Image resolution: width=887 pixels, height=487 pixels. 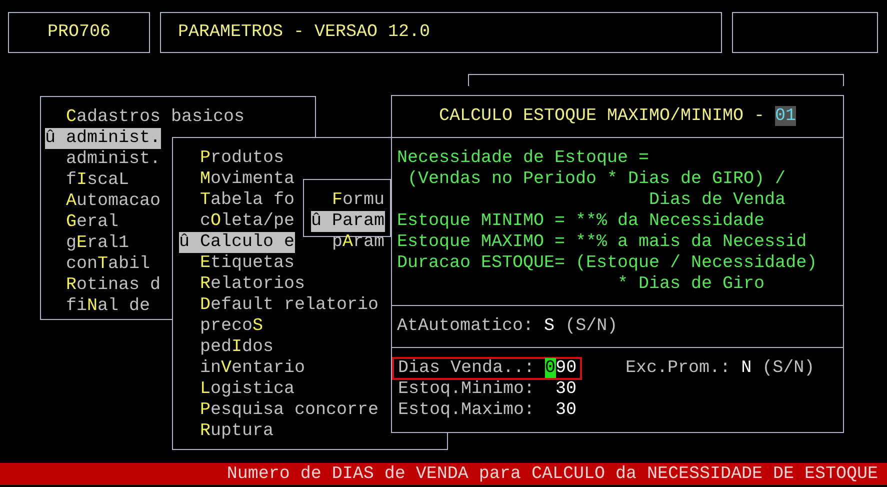 What do you see at coordinates (717, 200) in the screenshot?
I see `formula-line: Dias de Venda` at bounding box center [717, 200].